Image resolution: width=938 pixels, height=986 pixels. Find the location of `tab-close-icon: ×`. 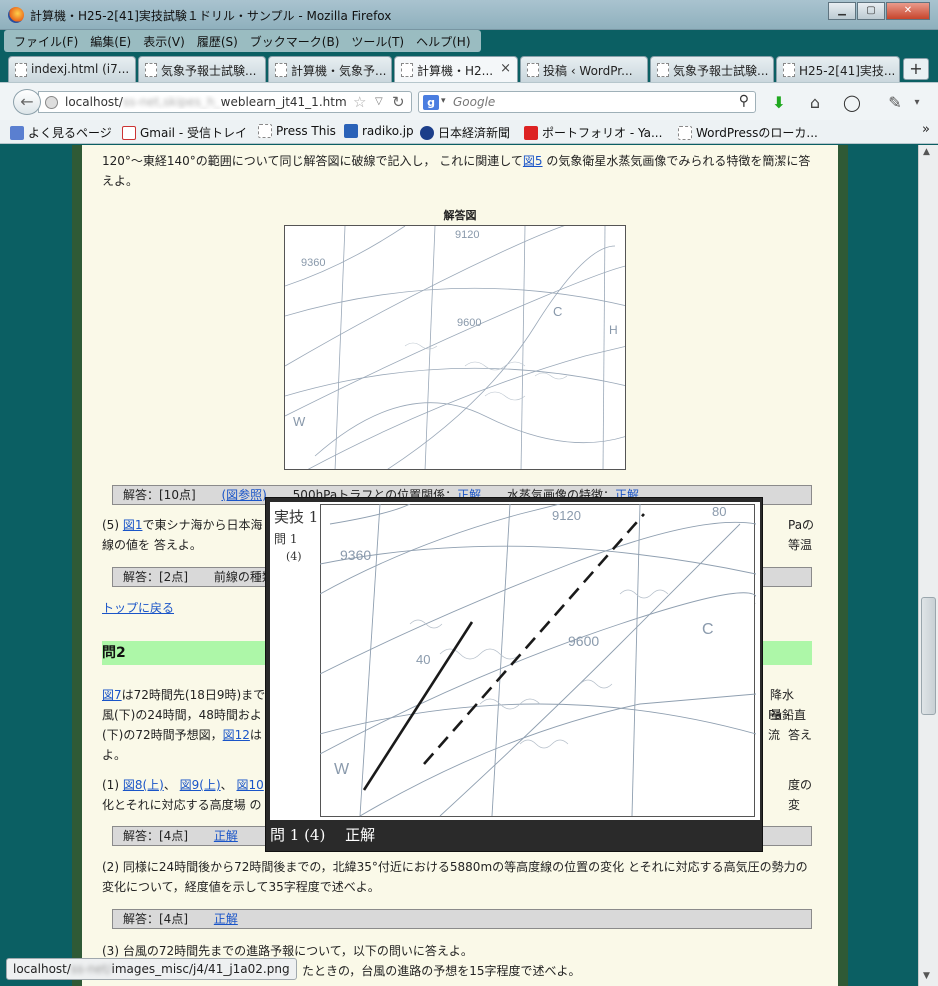

tab-close-icon: × is located at coordinates (505, 68).